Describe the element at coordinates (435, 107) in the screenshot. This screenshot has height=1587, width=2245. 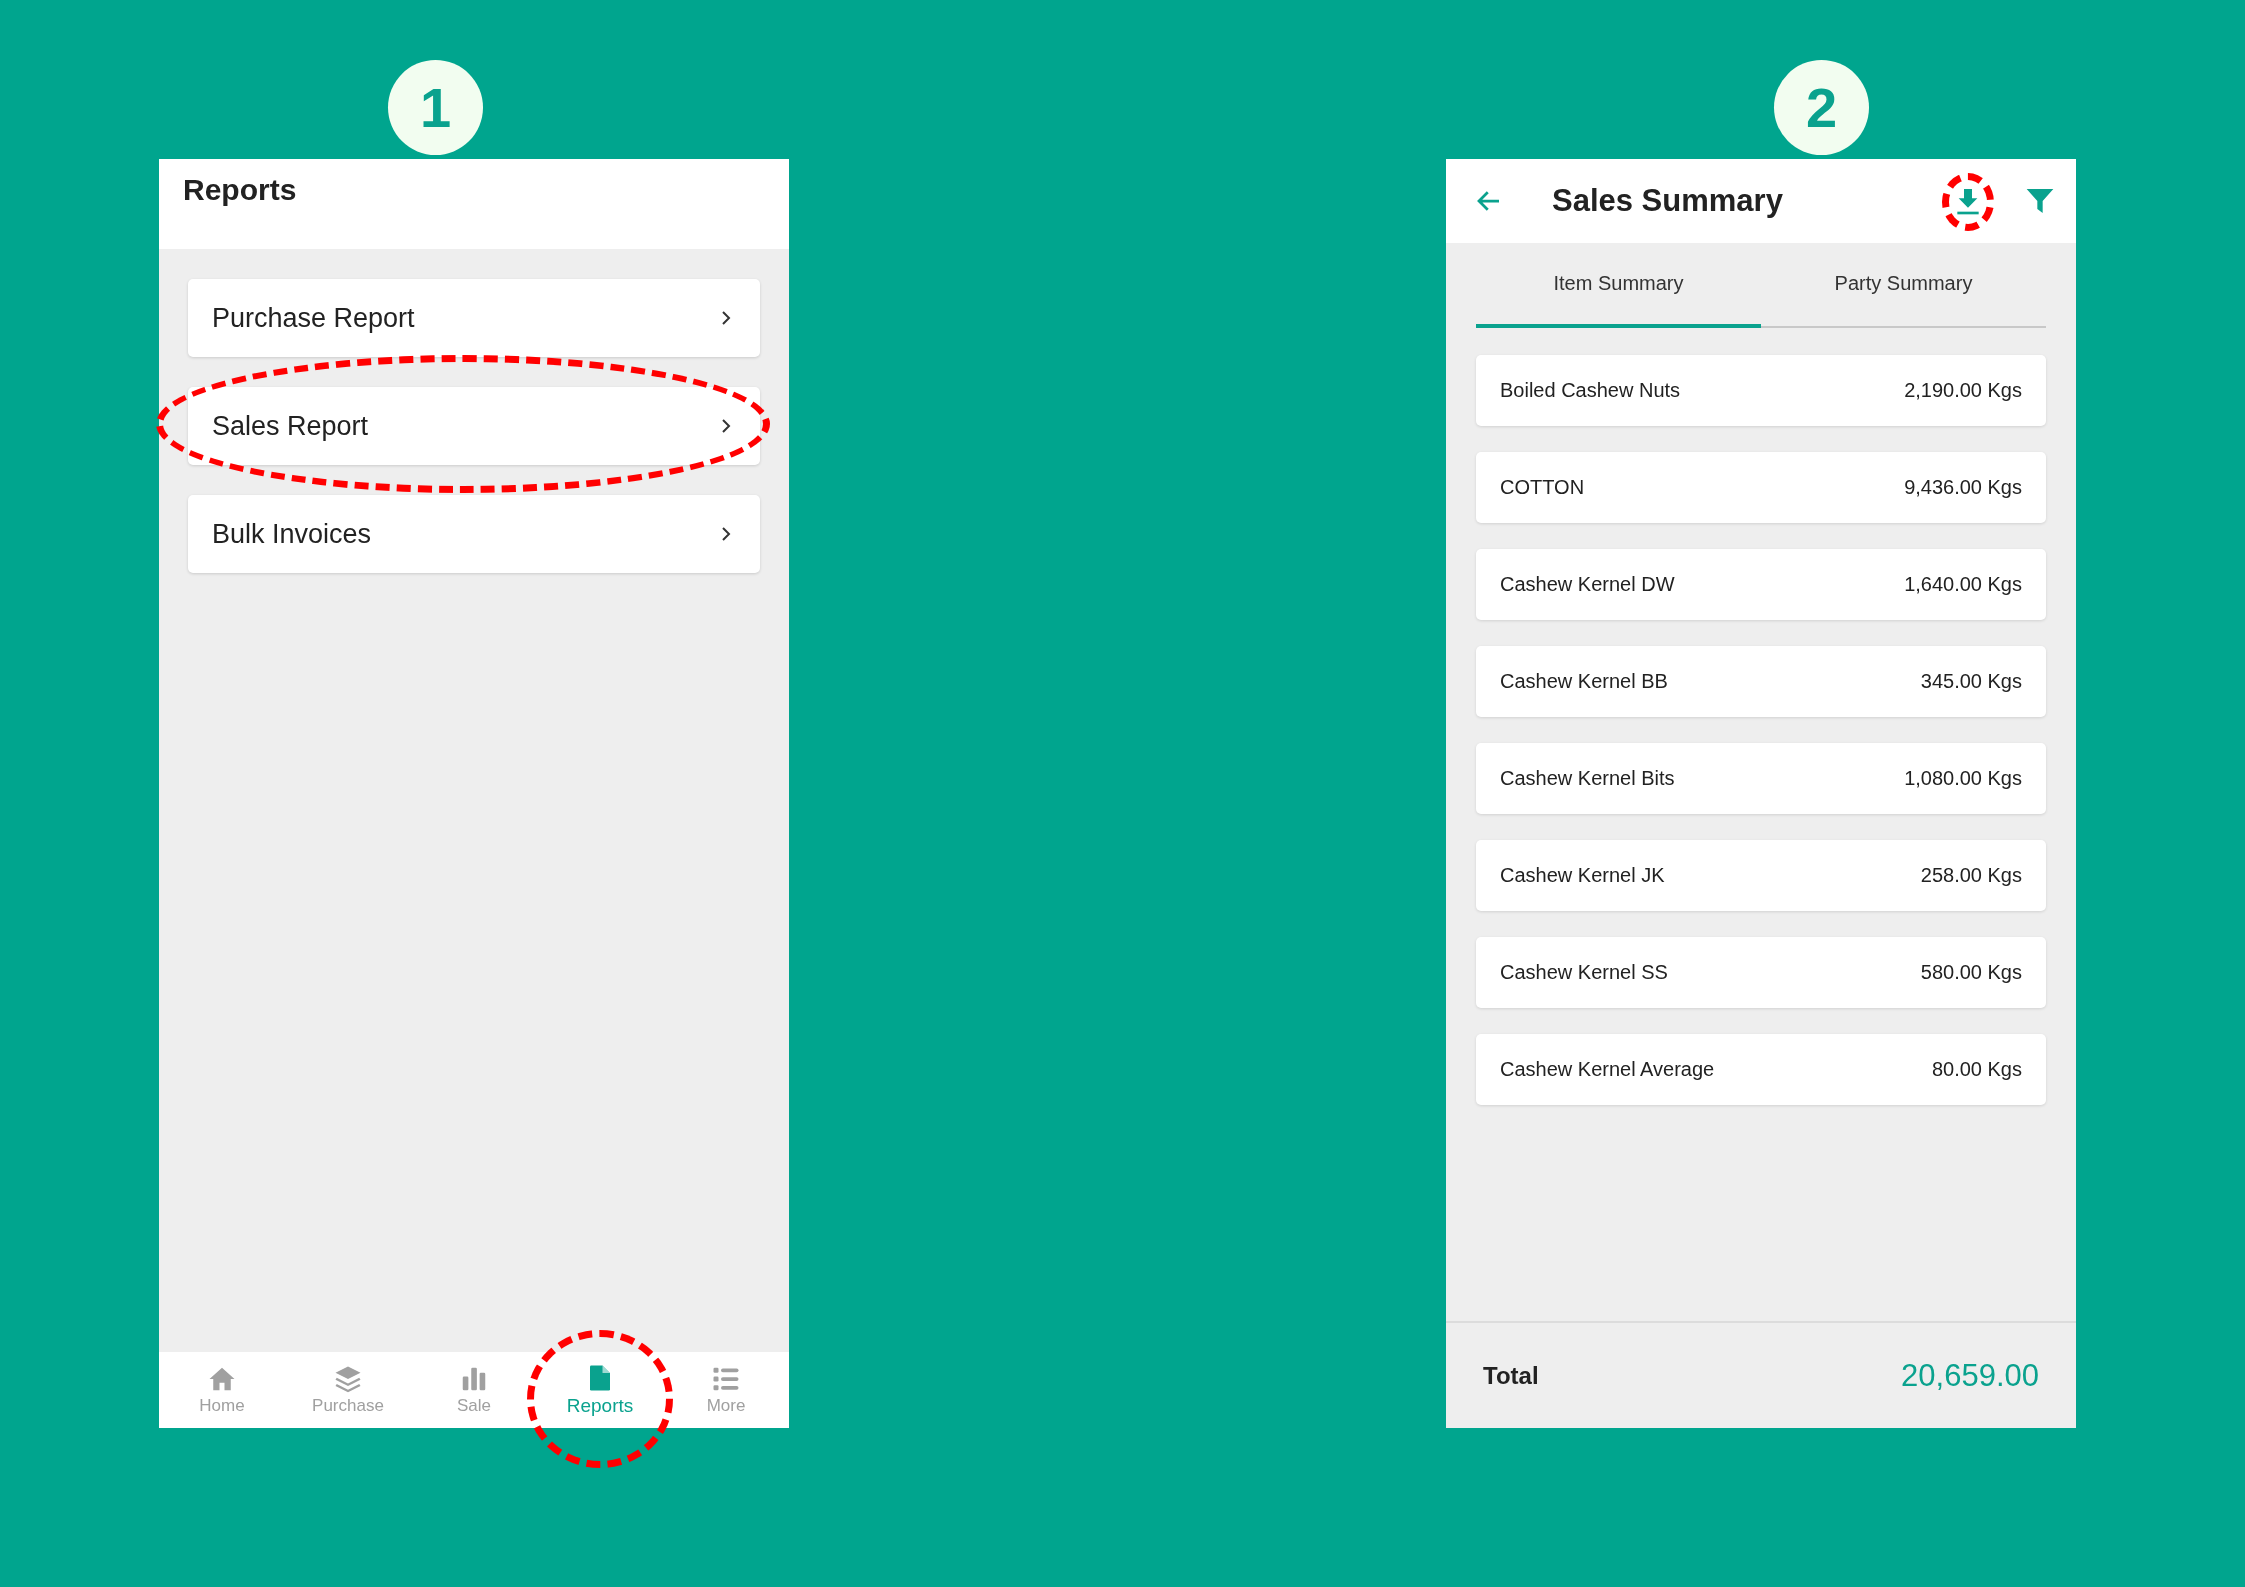
I see `step-badge: 1` at that location.